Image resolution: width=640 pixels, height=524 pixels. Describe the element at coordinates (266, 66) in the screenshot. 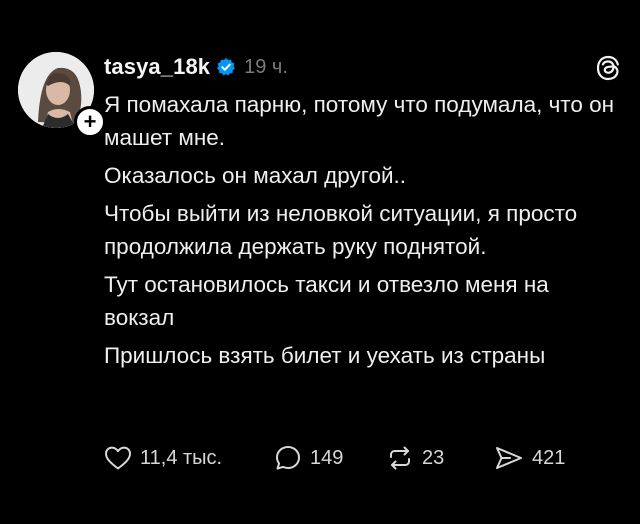

I see `post-timestamp: 19 ч.` at that location.